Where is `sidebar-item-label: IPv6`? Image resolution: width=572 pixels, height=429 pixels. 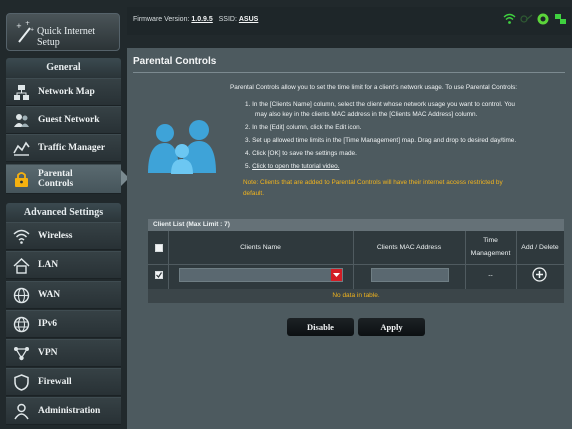
sidebar-item-label: IPv6 is located at coordinates (47, 324).